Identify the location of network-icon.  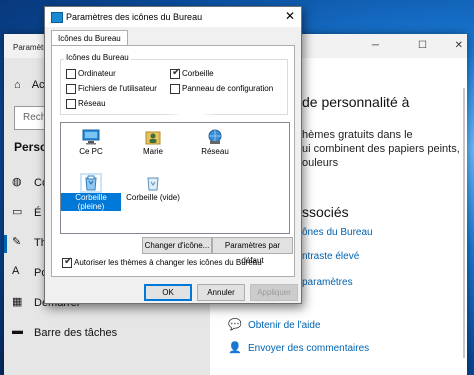
(215, 136).